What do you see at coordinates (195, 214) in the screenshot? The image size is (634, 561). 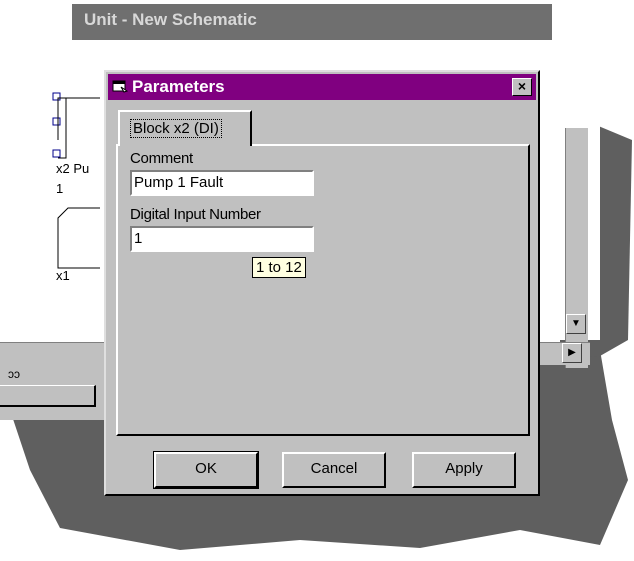 I see `digital-input-label: Digital Input Number` at bounding box center [195, 214].